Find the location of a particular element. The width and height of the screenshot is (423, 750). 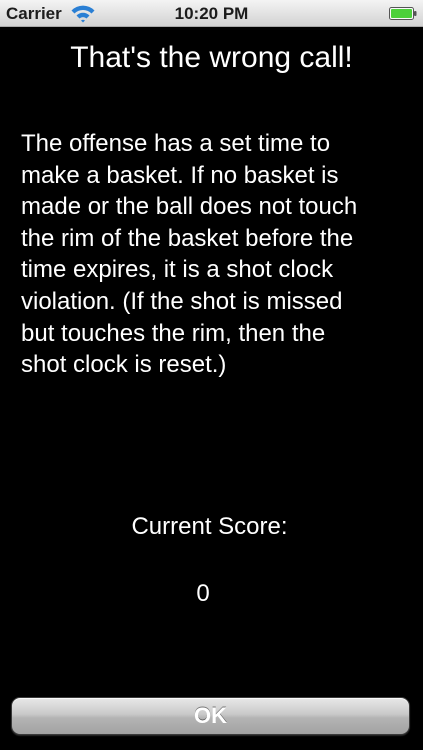

status-bar: Carrier 10:20 PM is located at coordinates (211, 13).